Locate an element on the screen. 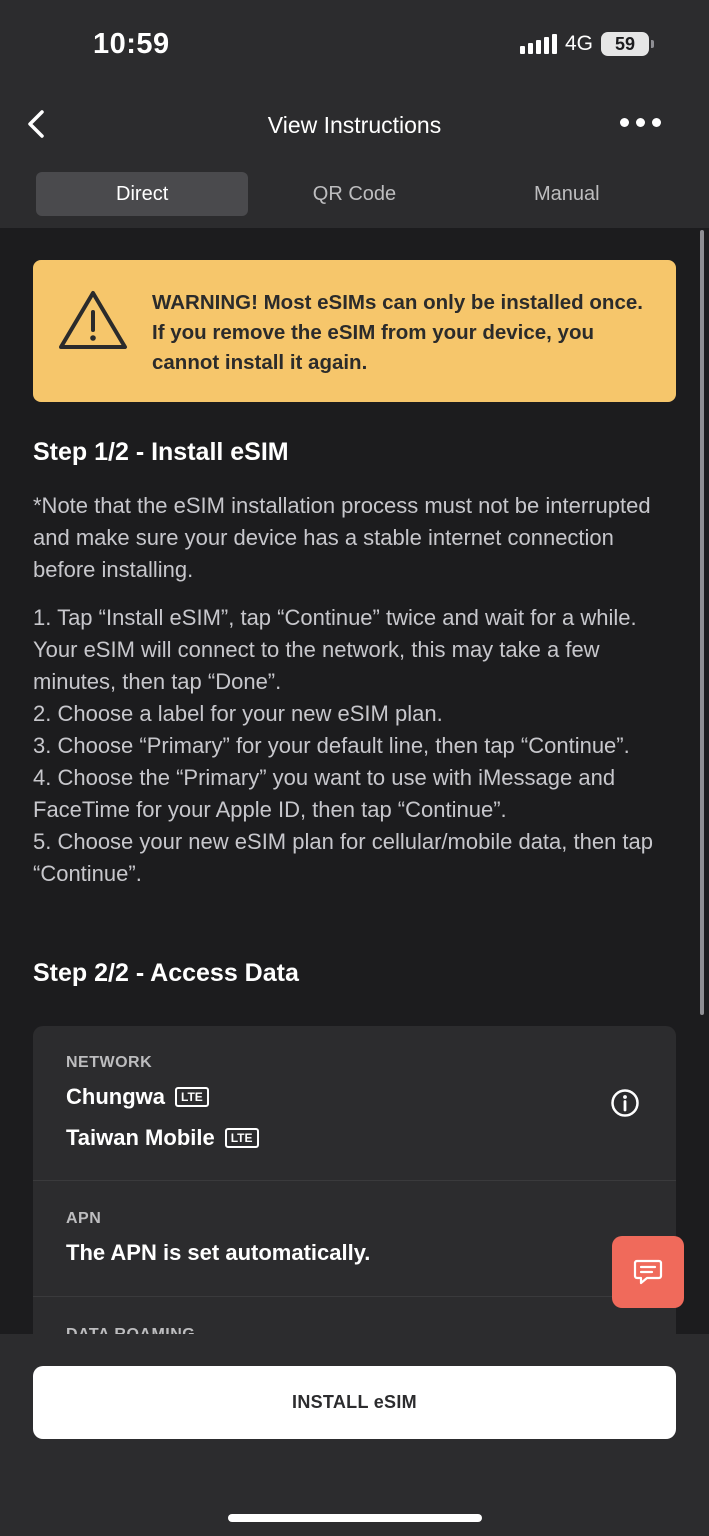 The width and height of the screenshot is (709, 1536). warning-triangle-icon is located at coordinates (93, 320).